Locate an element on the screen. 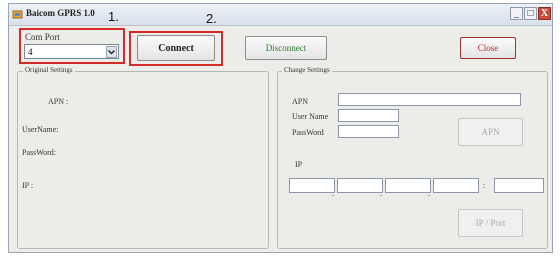 The width and height of the screenshot is (560, 257). apn-input is located at coordinates (429, 99).